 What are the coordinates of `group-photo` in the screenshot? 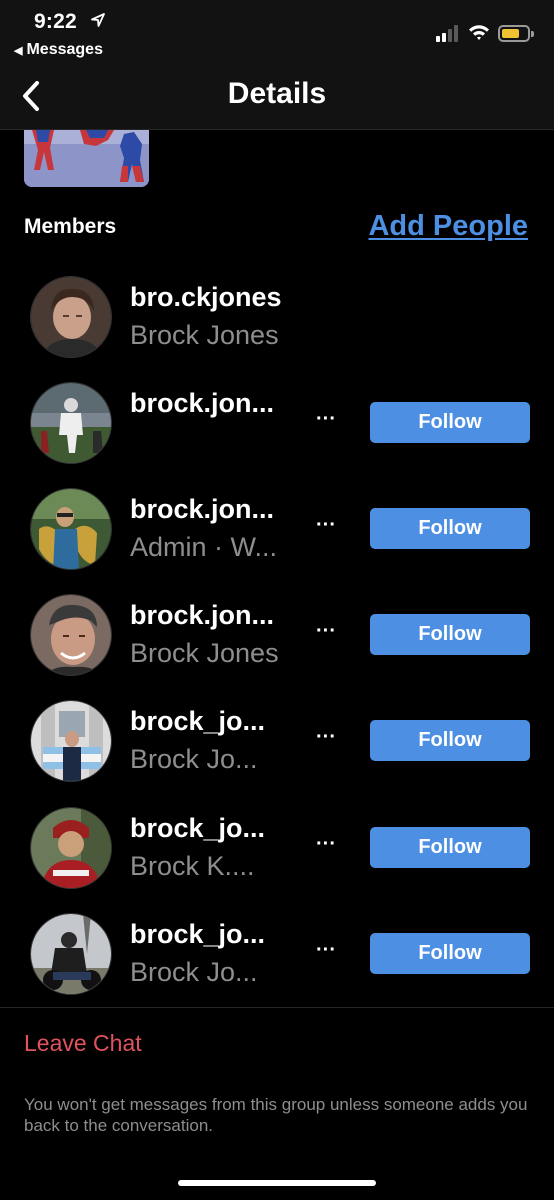 It's located at (86, 158).